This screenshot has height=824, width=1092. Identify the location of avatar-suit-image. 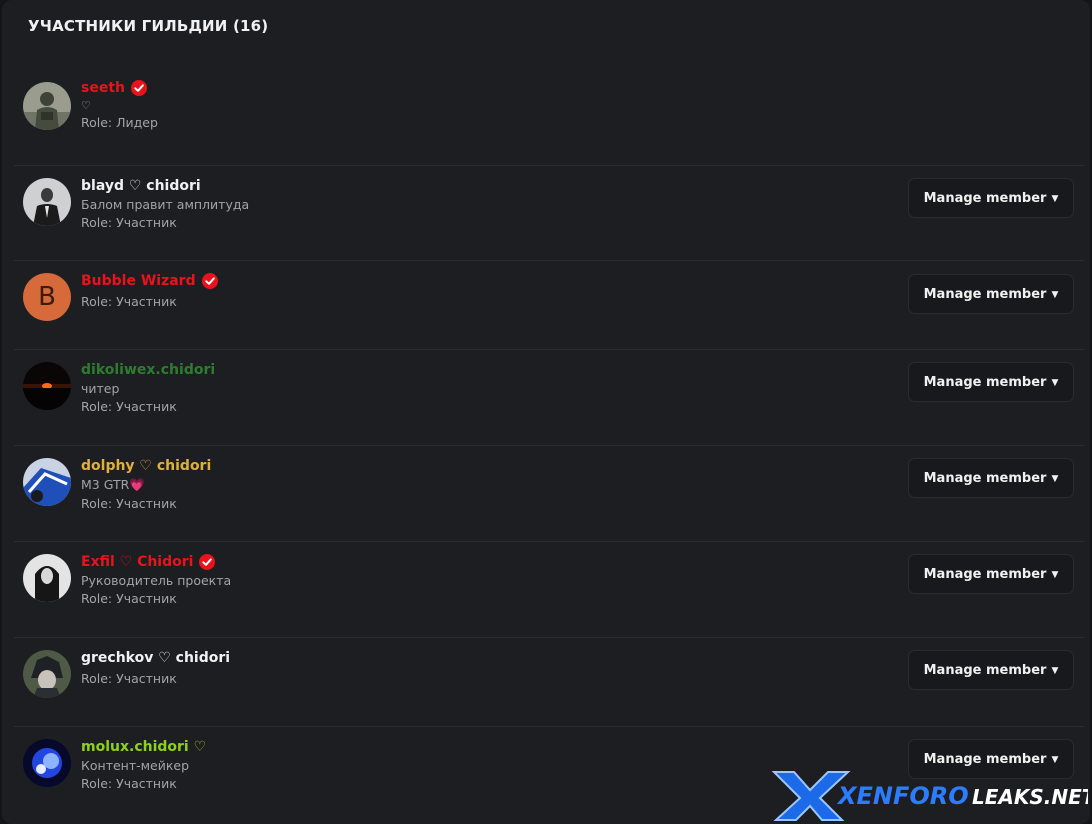
(47, 202).